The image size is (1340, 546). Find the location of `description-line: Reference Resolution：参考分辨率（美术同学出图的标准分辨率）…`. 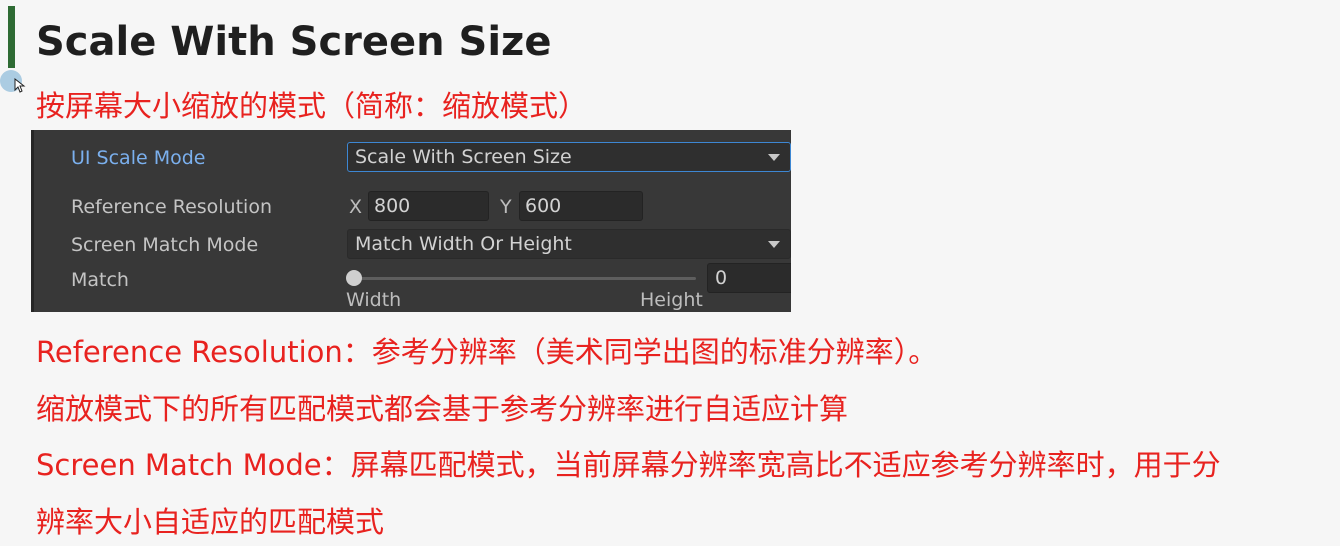

description-line: Reference Resolution：参考分辨率（美术同学出图的标准分辨率）… is located at coordinates (487, 352).